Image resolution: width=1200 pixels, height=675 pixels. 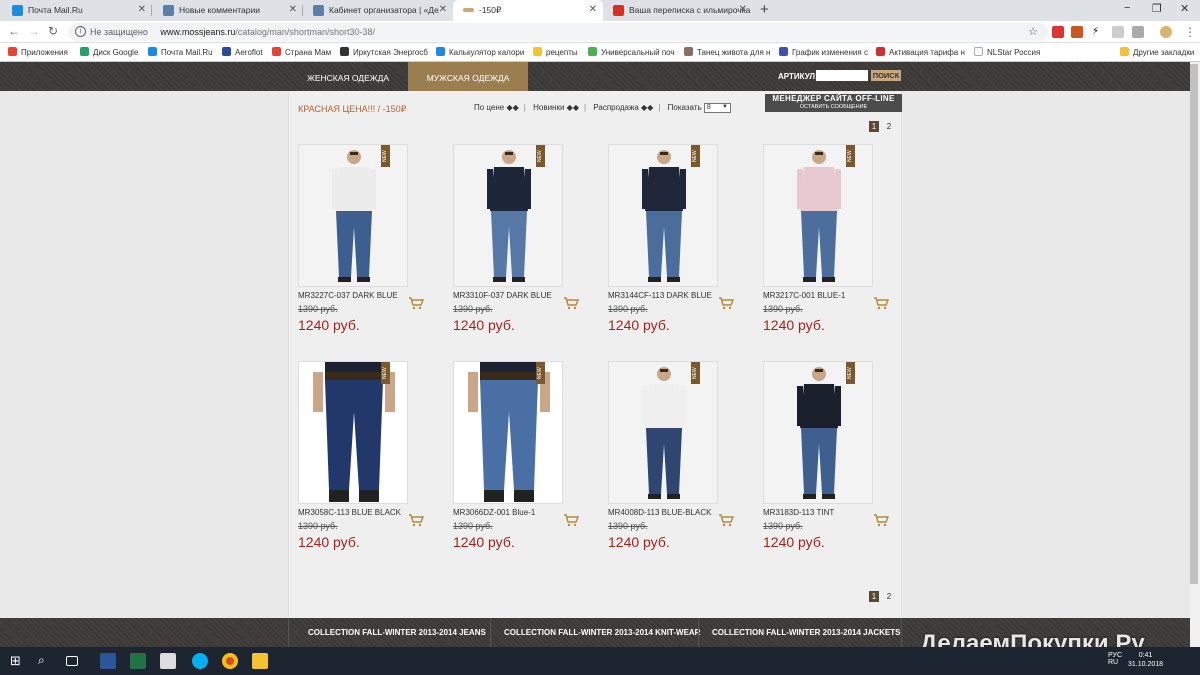 What do you see at coordinates (842, 75) in the screenshot?
I see `article-input` at bounding box center [842, 75].